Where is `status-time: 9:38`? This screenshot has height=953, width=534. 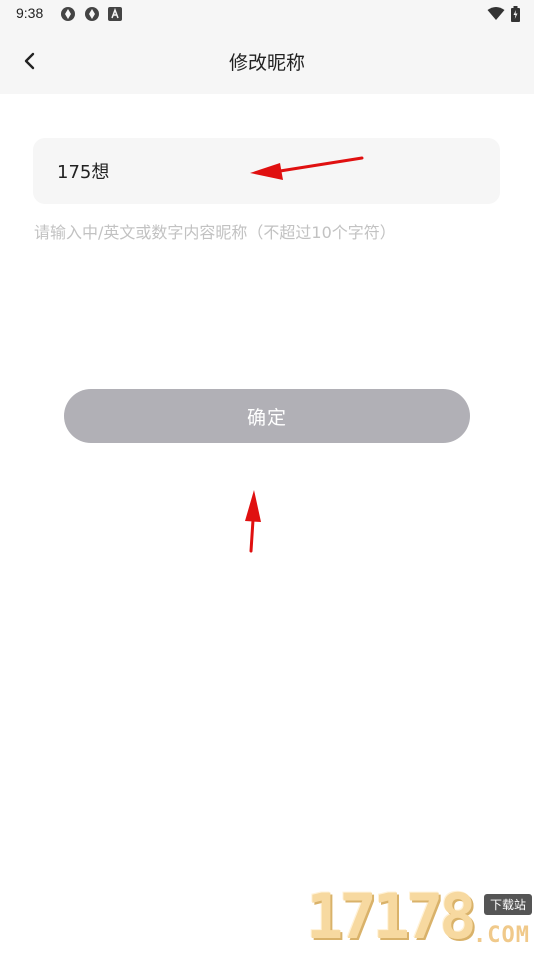 status-time: 9:38 is located at coordinates (30, 13).